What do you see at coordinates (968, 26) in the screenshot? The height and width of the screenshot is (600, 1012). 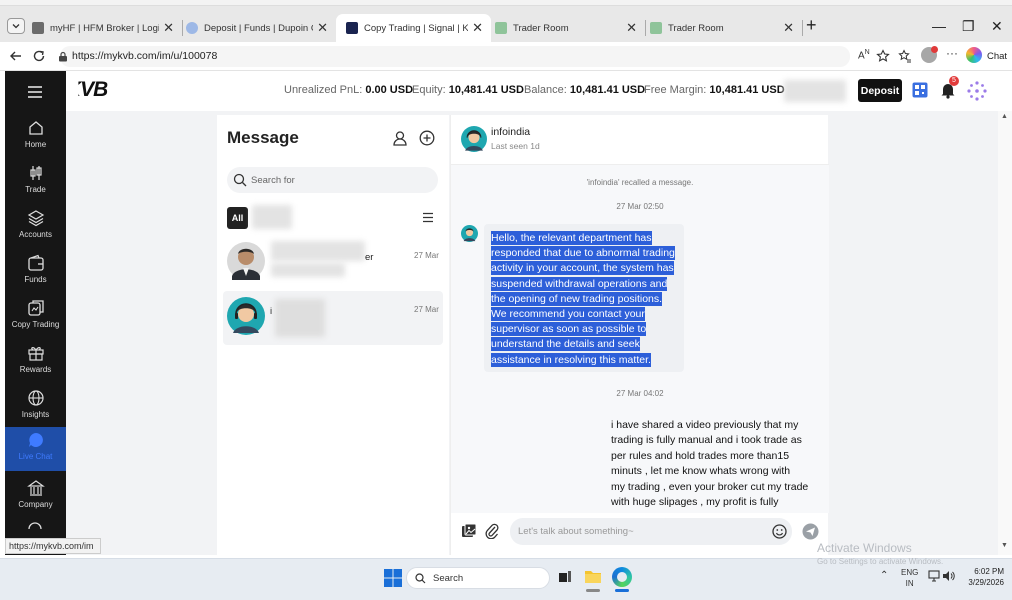 I see `restore-button: ❐` at bounding box center [968, 26].